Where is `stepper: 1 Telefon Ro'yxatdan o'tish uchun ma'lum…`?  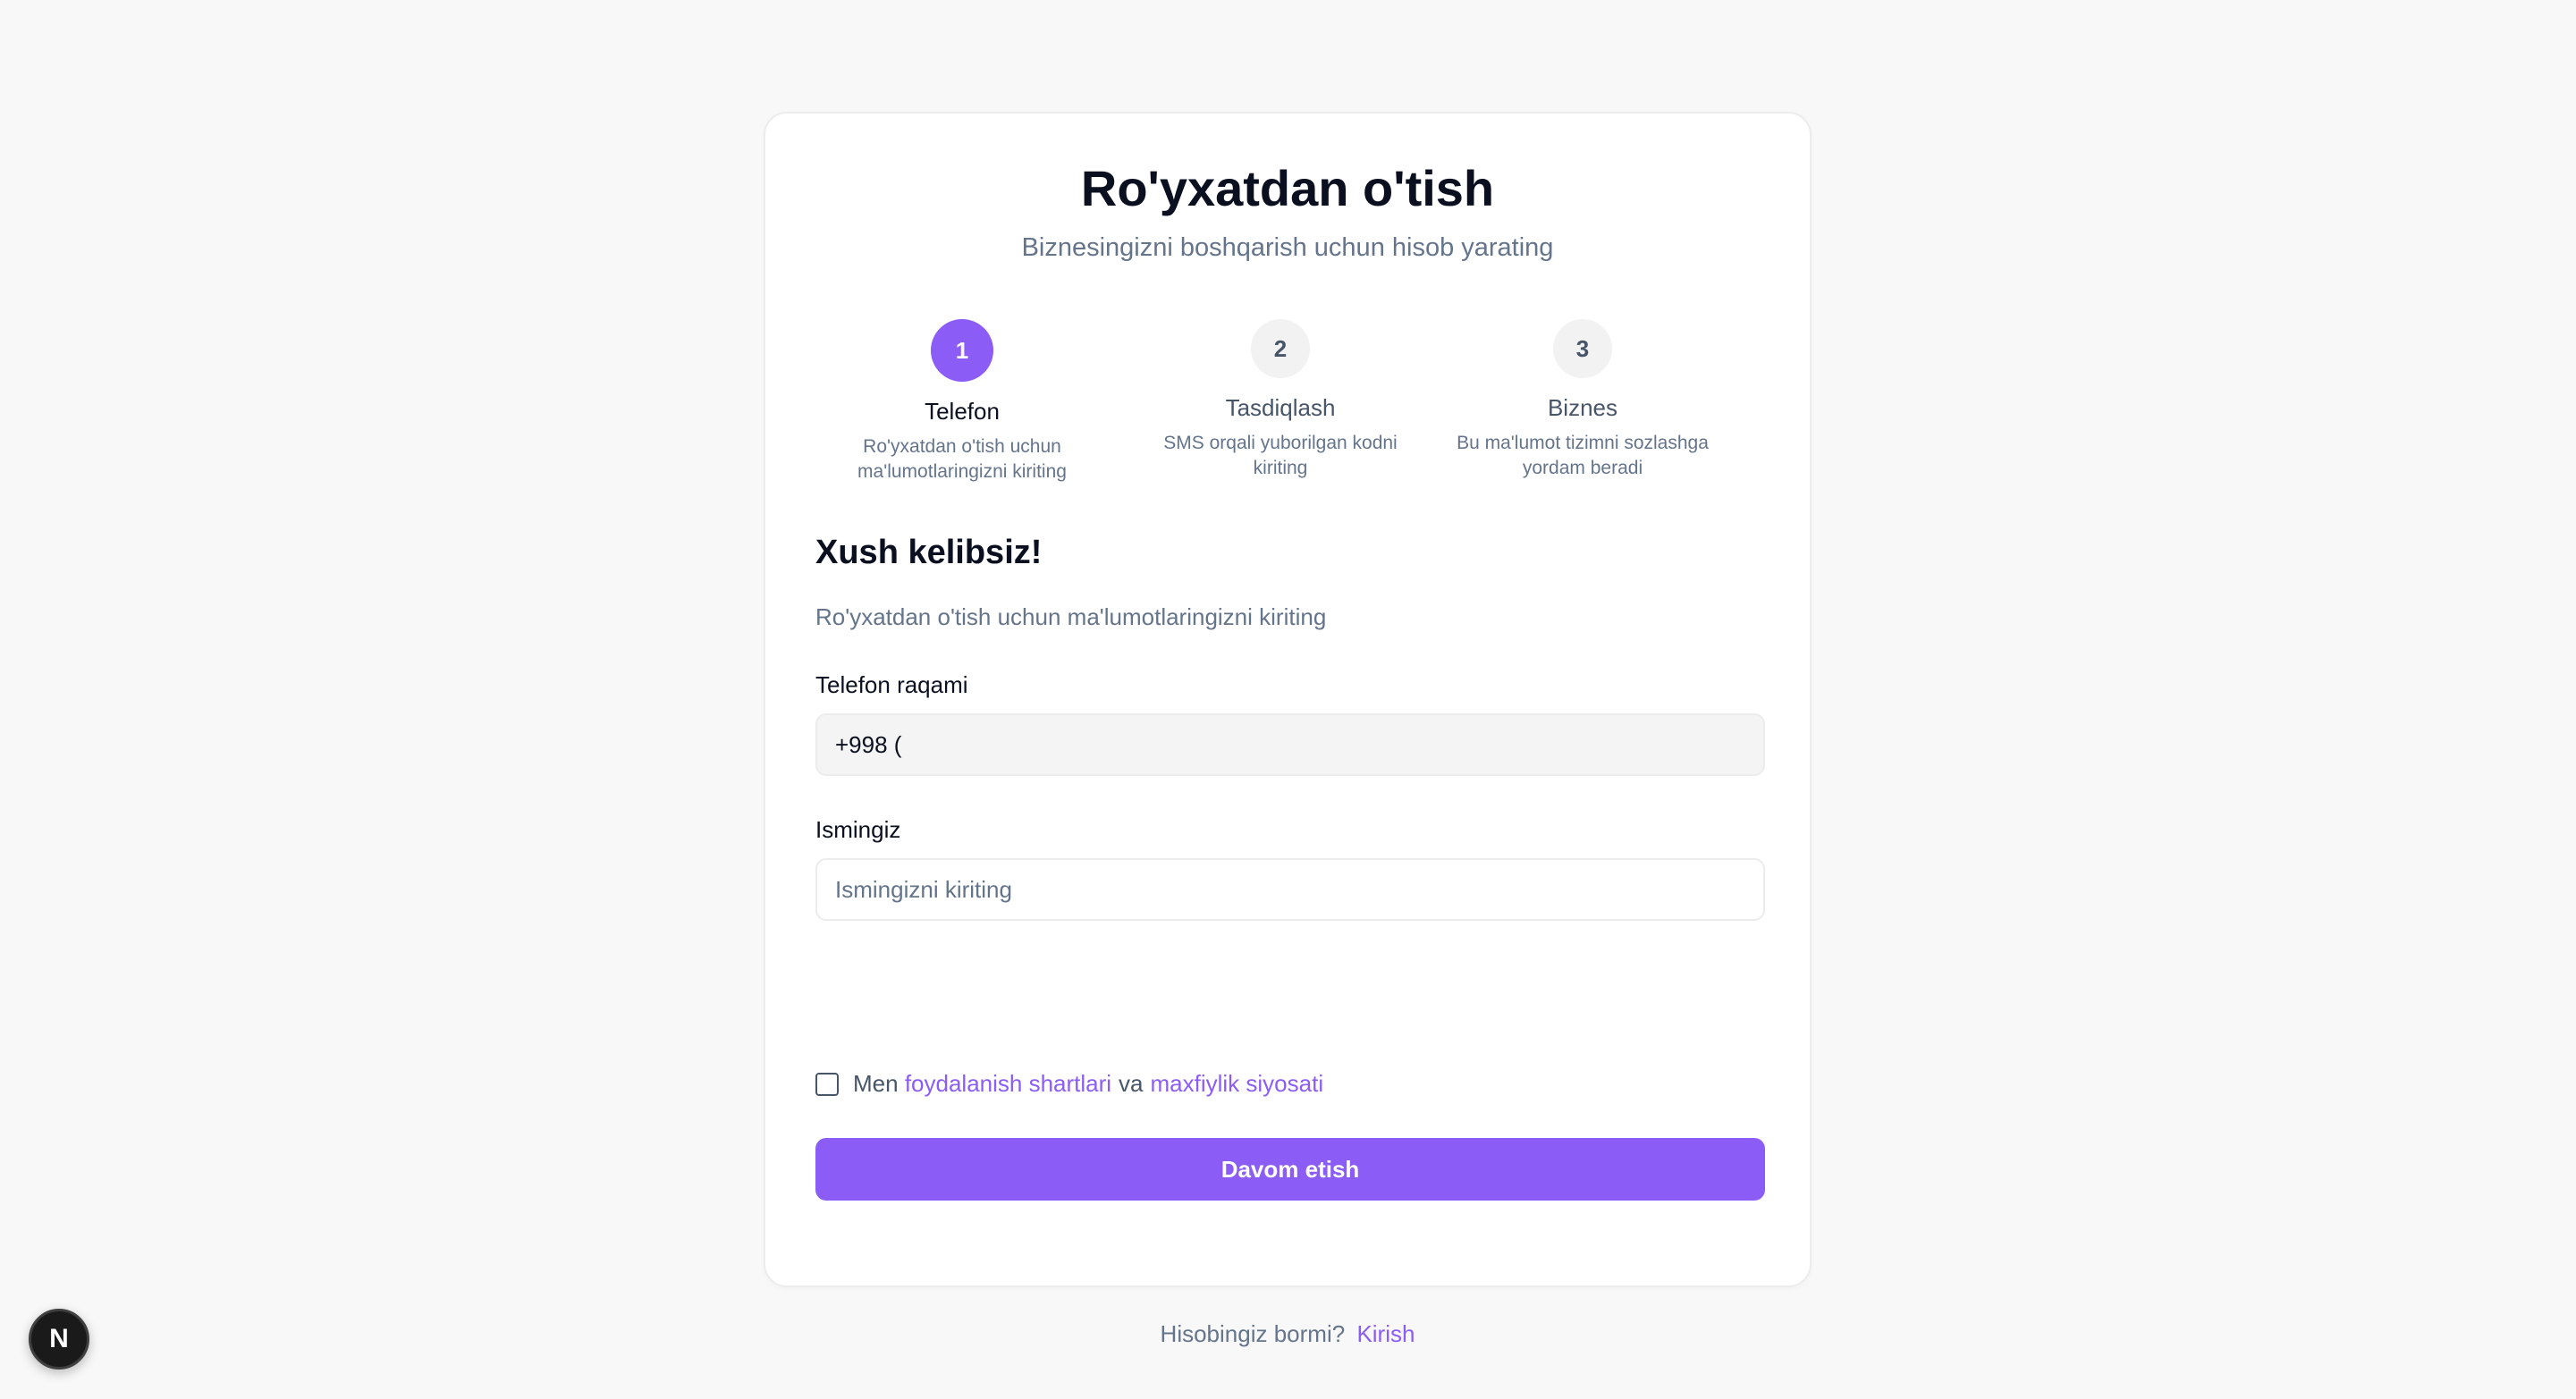
stepper: 1 Telefon Ro'yxatdan o'tish uchun ma'lum… is located at coordinates (1287, 408).